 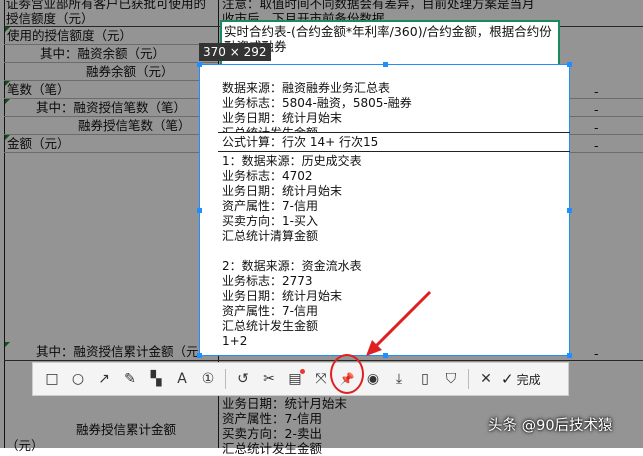 What do you see at coordinates (399, 323) in the screenshot?
I see `annotation-arrow` at bounding box center [399, 323].